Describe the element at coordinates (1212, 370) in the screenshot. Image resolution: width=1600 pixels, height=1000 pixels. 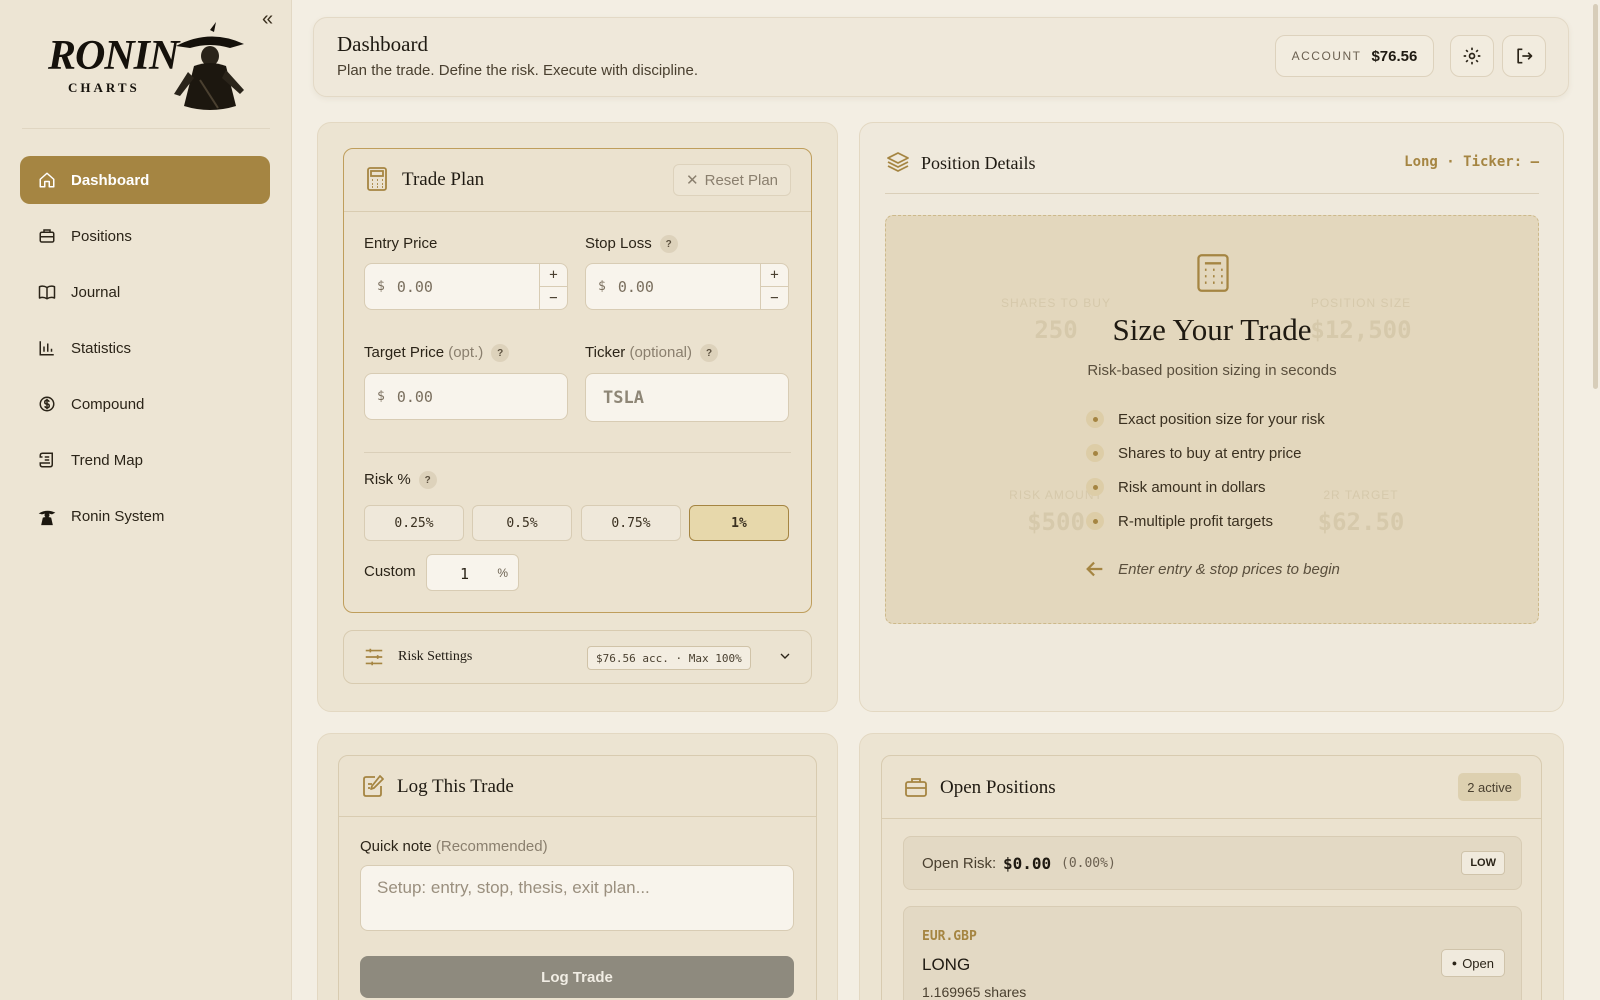
I see `size-your-trade-subheading: Risk-based position sizing in seconds` at that location.